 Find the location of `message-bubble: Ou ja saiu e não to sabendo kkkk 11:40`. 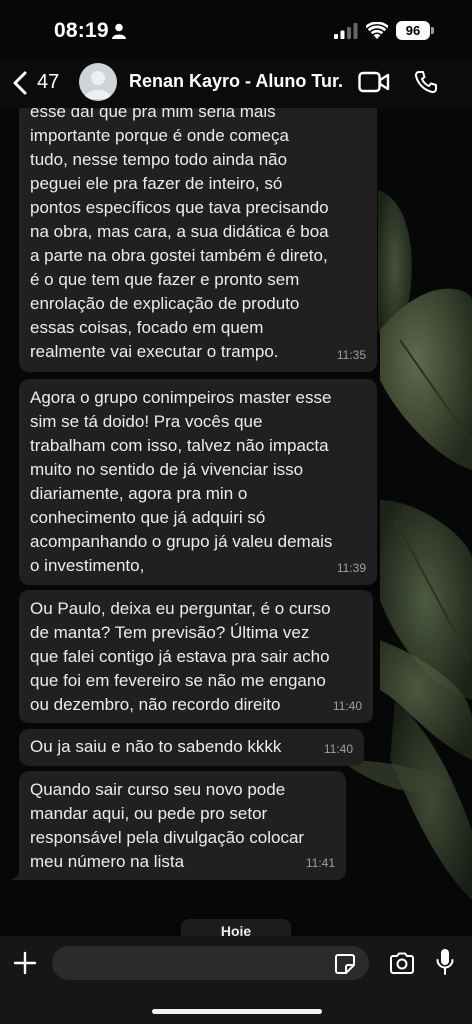

message-bubble: Ou ja saiu e não to sabendo kkkk 11:40 is located at coordinates (191, 747).